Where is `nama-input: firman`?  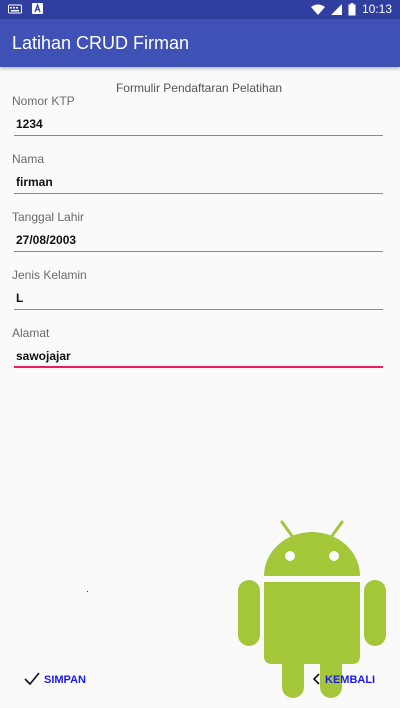 nama-input: firman is located at coordinates (198, 183).